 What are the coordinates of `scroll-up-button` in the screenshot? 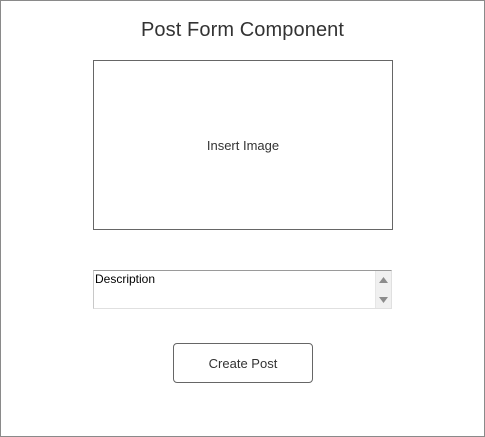 It's located at (383, 279).